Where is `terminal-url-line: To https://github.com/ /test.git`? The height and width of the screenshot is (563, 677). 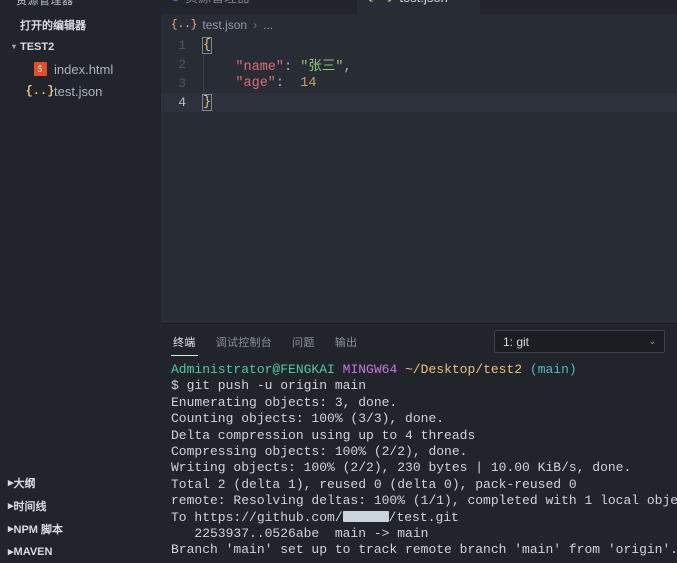
terminal-url-line: To https://github.com/ /test.git is located at coordinates (424, 518).